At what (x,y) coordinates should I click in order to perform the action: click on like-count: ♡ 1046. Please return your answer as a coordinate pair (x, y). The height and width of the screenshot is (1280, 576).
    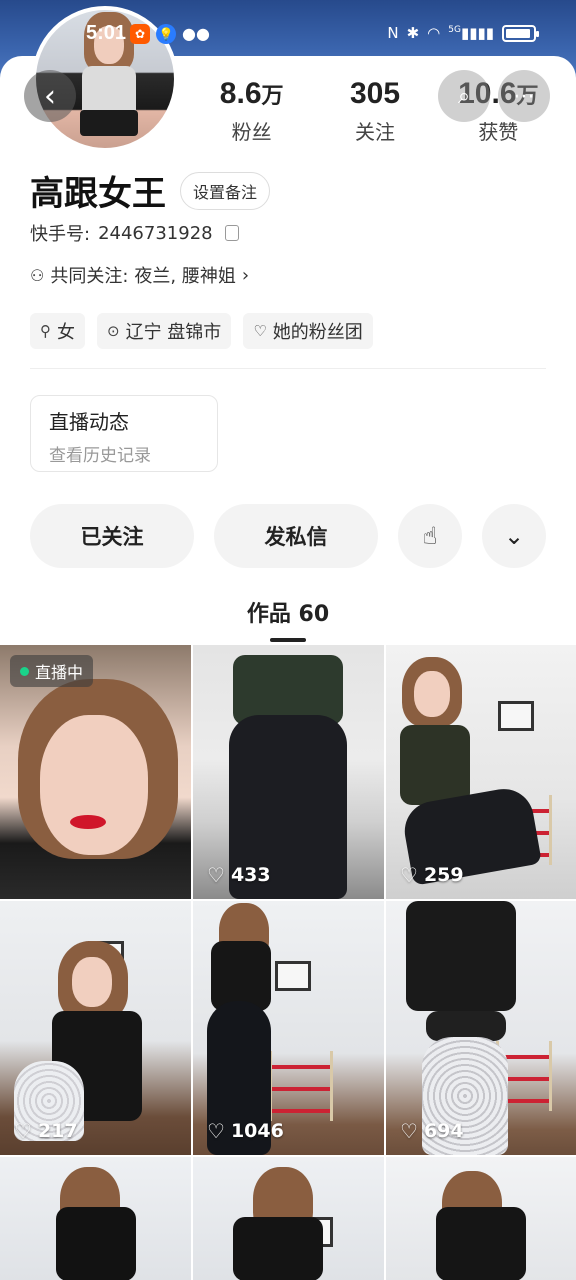
    Looking at the image, I should click on (245, 1131).